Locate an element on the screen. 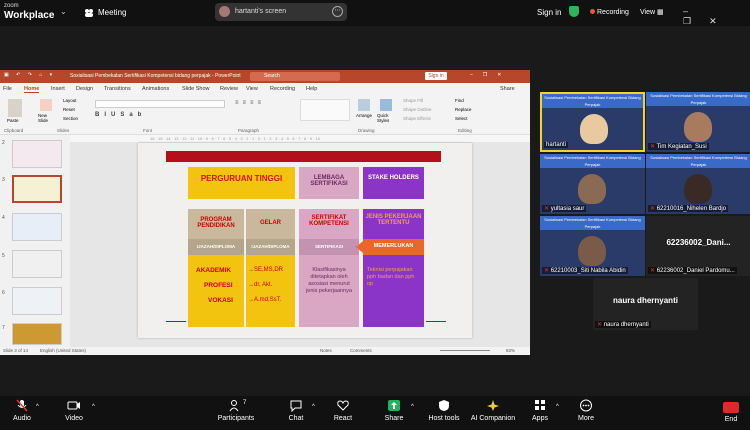  video-tile: naura dhernyanti ✕ naura dhernyanti is located at coordinates (645, 304).